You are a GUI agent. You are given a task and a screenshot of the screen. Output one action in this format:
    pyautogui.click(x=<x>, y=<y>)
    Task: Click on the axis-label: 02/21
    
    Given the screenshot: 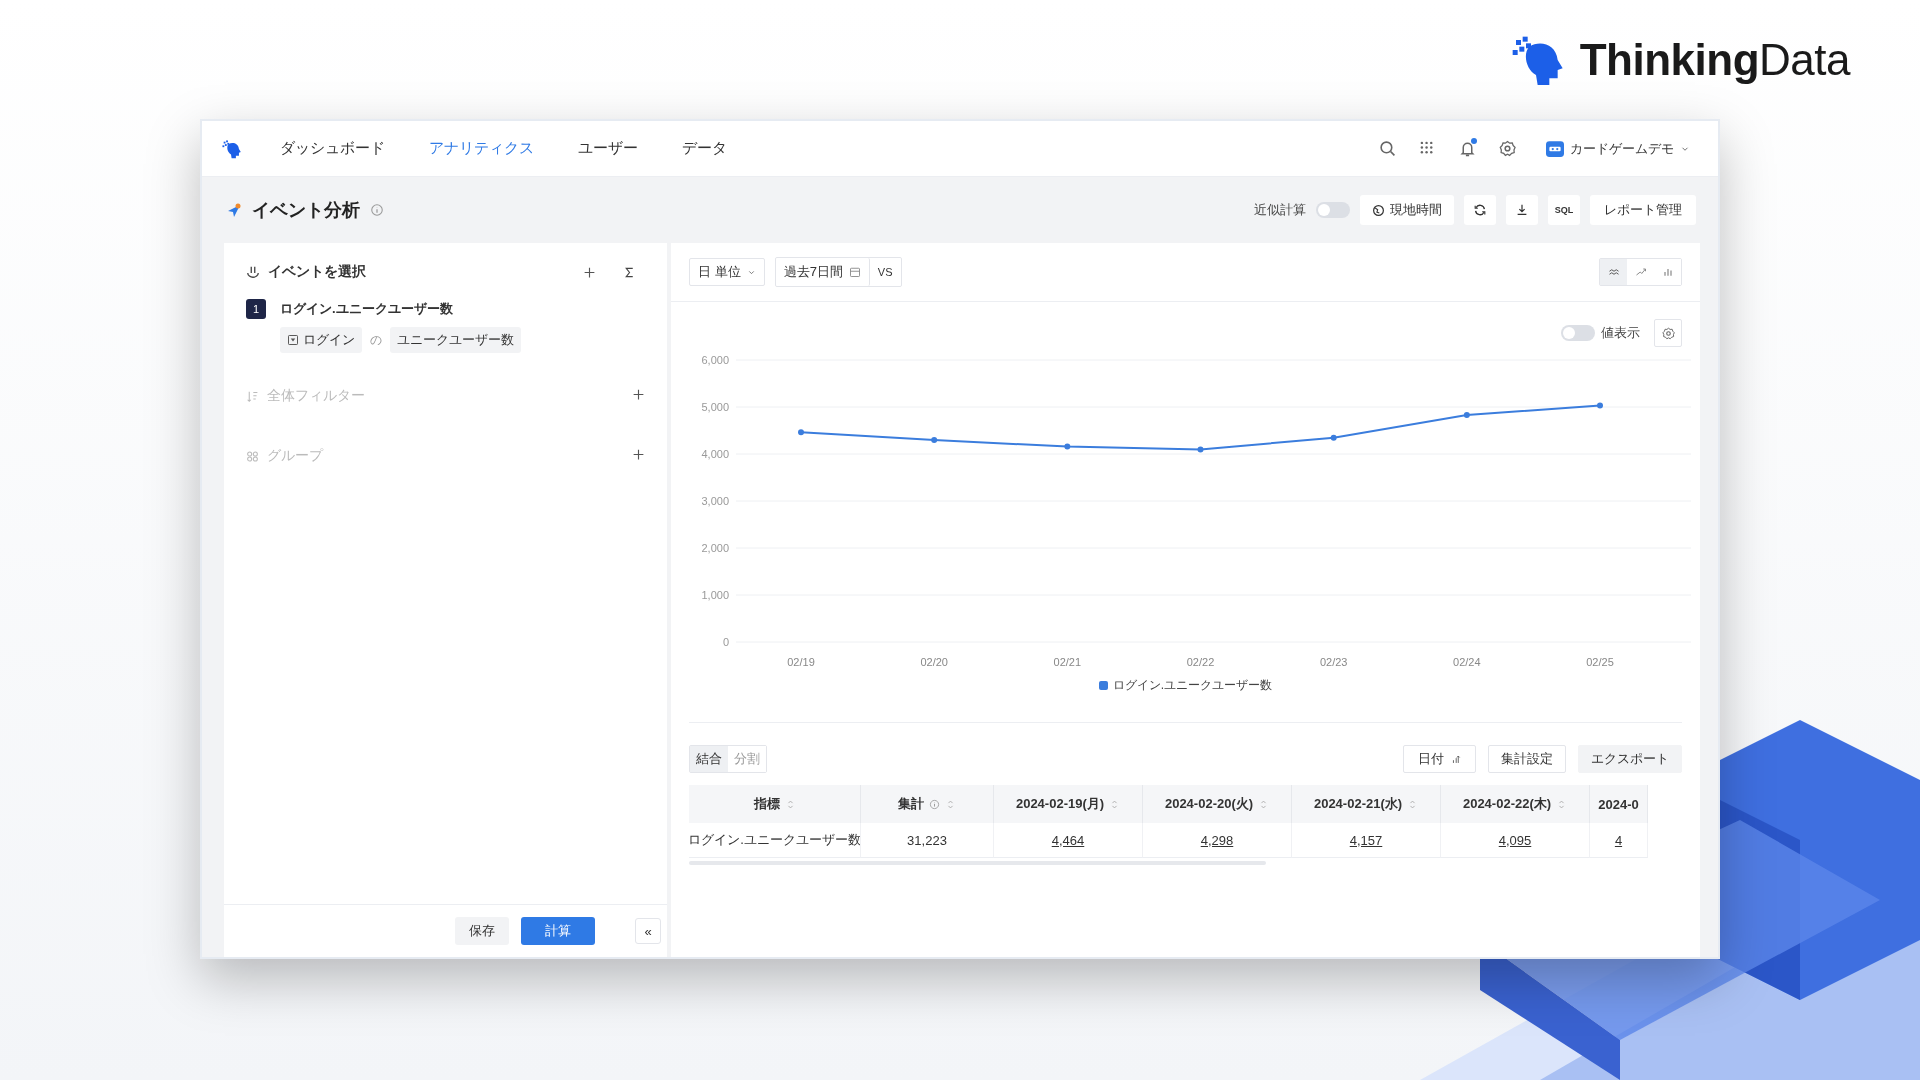 What is the action you would take?
    pyautogui.click(x=1067, y=662)
    